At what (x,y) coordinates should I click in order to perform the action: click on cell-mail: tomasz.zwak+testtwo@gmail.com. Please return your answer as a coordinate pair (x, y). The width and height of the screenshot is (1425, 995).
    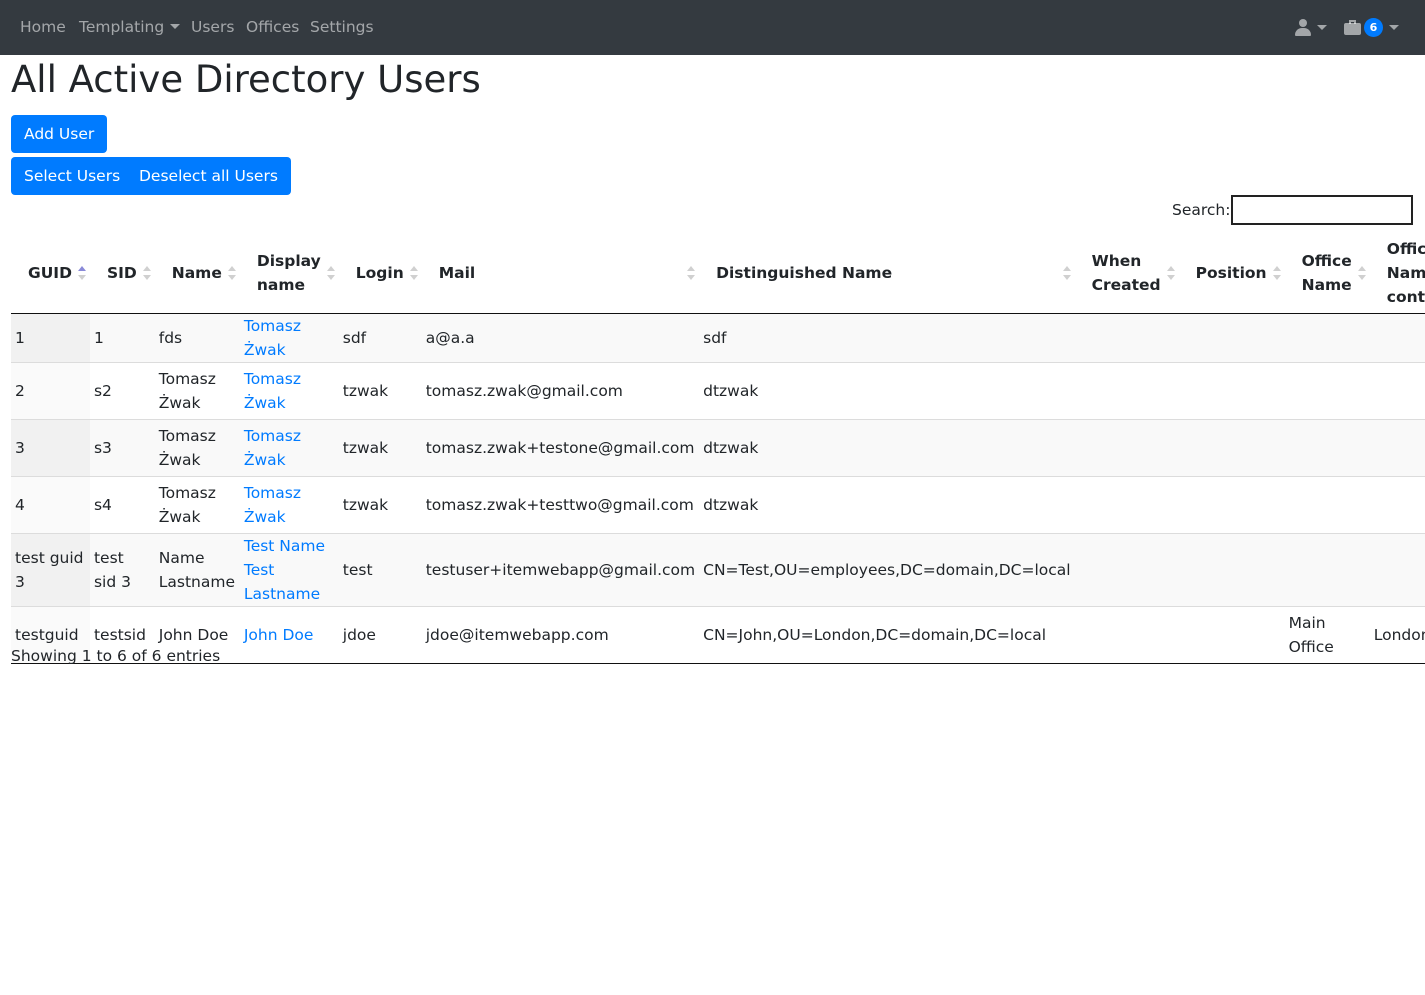
    Looking at the image, I should click on (560, 505).